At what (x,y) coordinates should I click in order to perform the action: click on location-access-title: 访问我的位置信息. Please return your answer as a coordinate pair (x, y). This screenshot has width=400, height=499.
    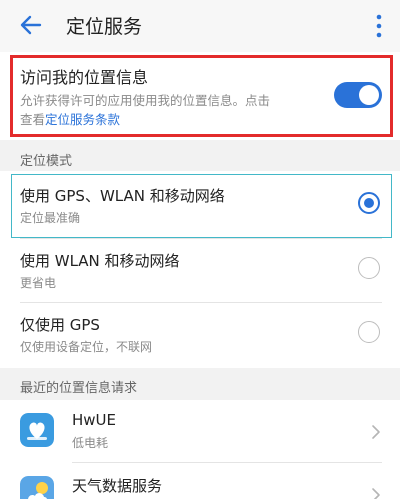
    Looking at the image, I should click on (84, 77).